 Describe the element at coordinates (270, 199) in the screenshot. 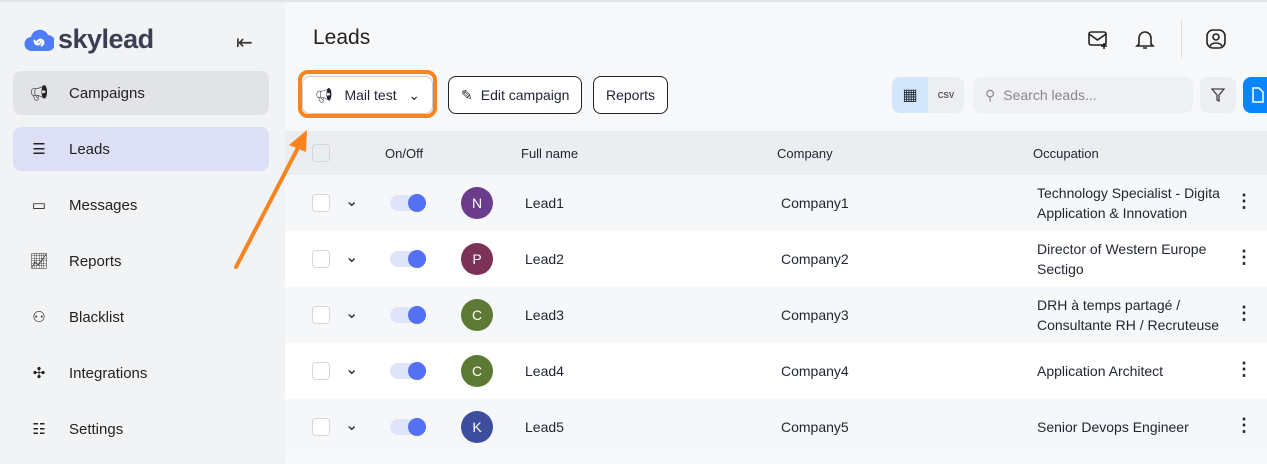

I see `annotation-arrow` at that location.